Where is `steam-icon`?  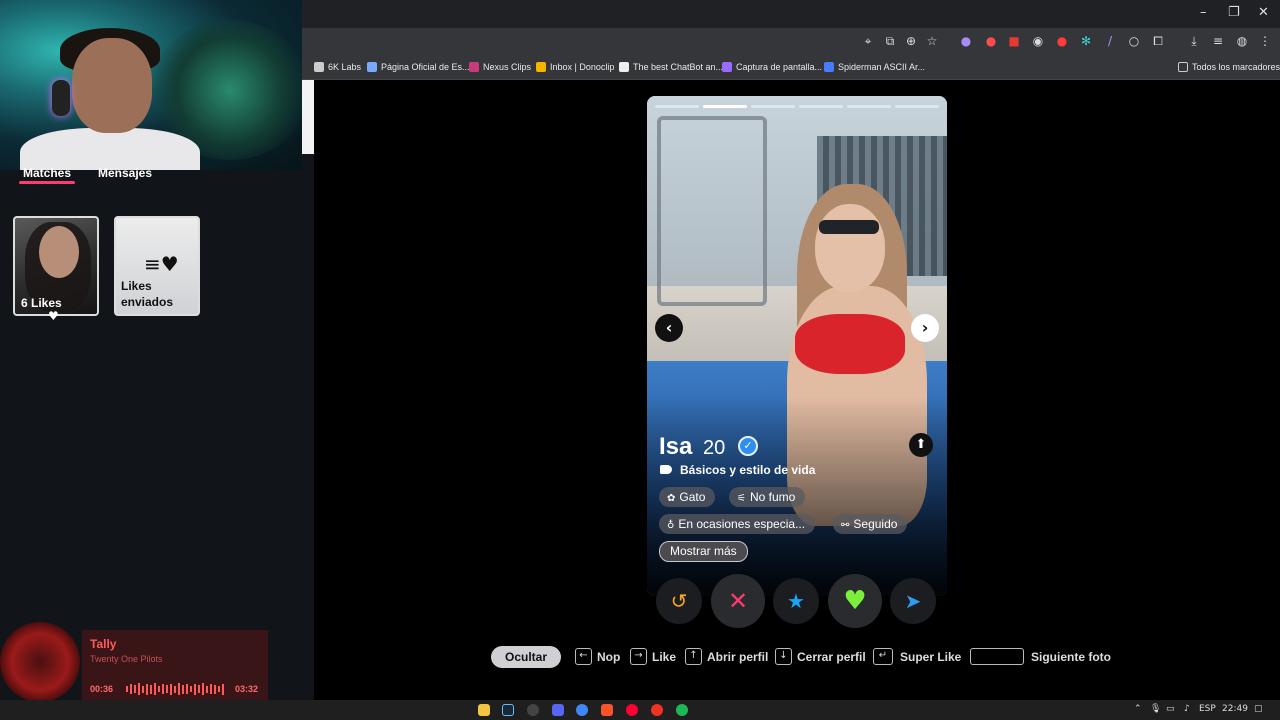
steam-icon is located at coordinates (508, 710).